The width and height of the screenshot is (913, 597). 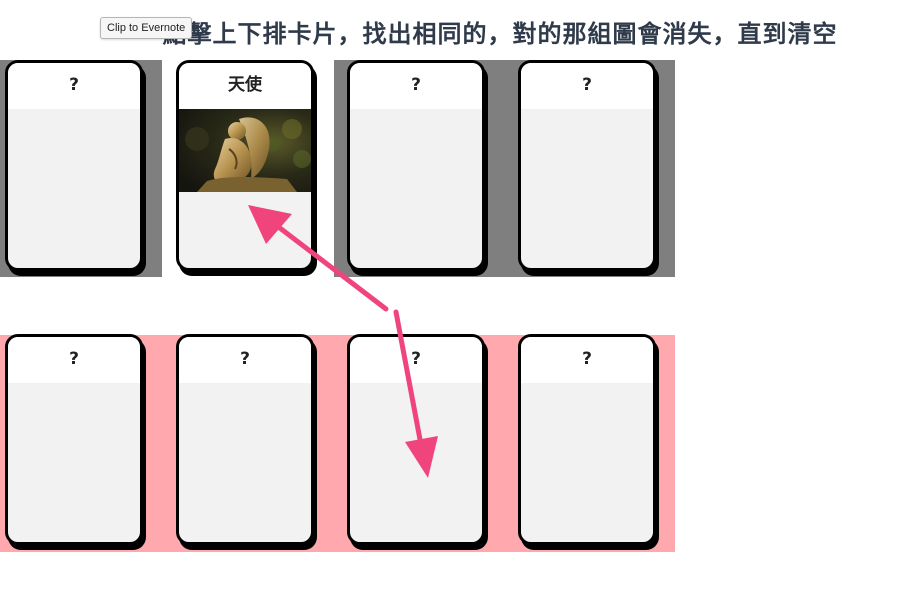 I want to click on top-card-revealed: 天使, so click(x=245, y=165).